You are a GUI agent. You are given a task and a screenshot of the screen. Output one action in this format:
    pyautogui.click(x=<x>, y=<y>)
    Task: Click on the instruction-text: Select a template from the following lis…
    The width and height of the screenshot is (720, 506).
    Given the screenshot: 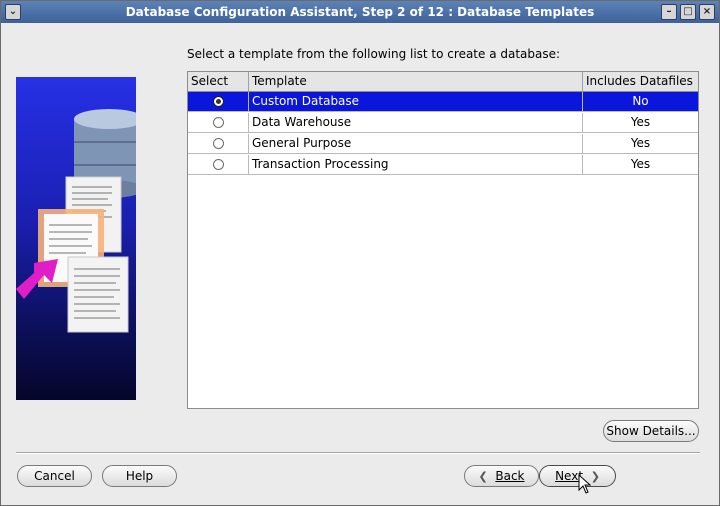 What is the action you would take?
    pyautogui.click(x=374, y=54)
    